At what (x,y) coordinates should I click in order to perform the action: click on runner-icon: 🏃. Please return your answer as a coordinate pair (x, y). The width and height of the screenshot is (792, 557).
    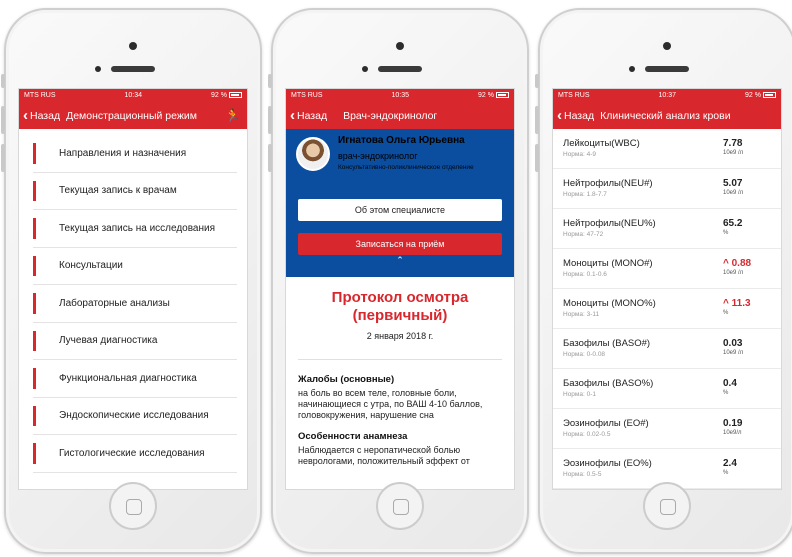
    Looking at the image, I should click on (233, 116).